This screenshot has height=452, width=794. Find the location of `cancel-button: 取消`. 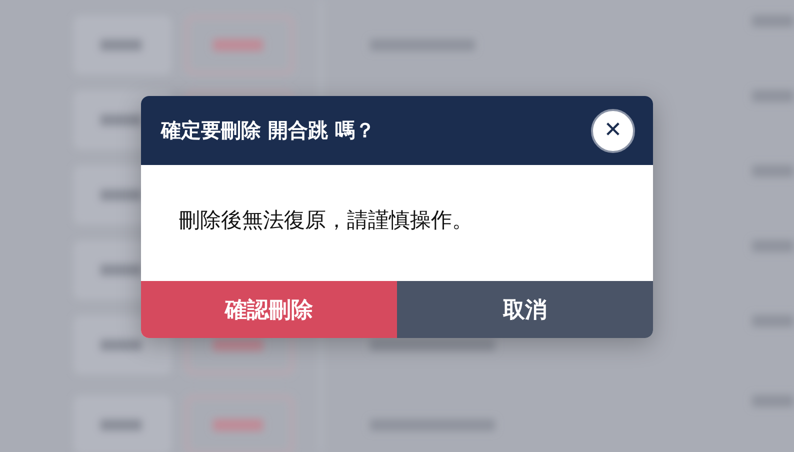

cancel-button: 取消 is located at coordinates (525, 309).